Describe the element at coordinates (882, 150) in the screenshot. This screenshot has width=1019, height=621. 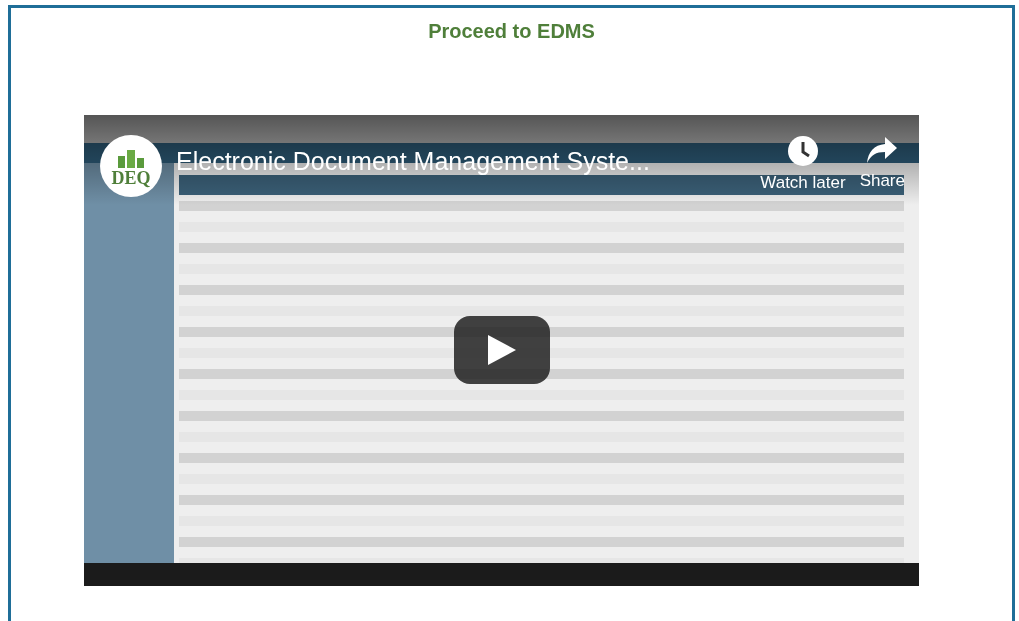
I see `share-arrow-icon` at that location.